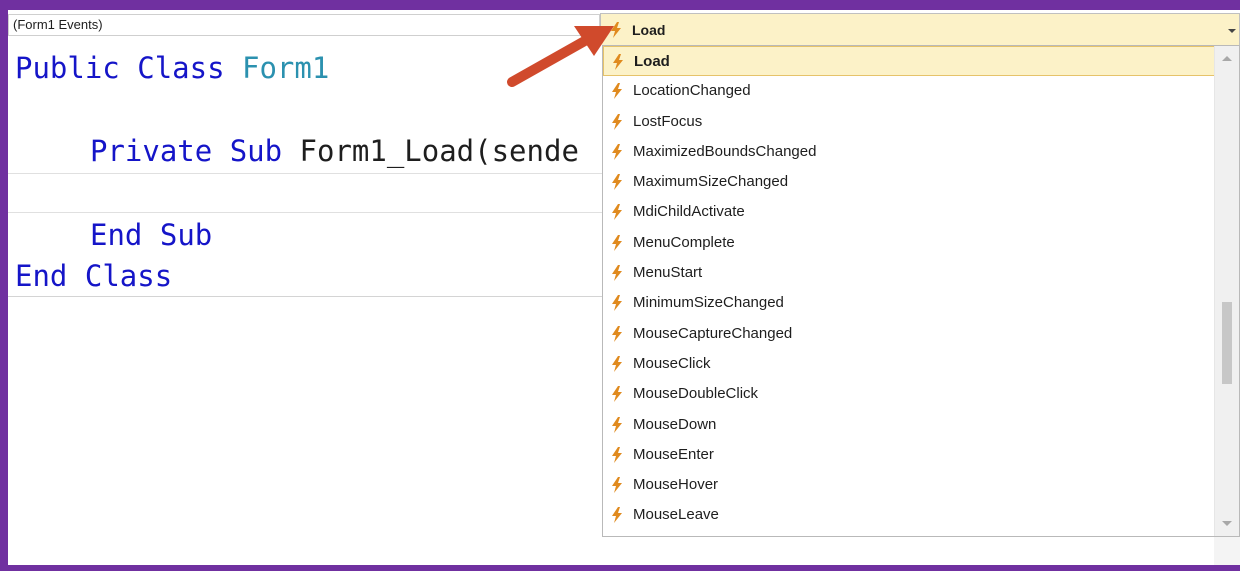 The width and height of the screenshot is (1240, 571). I want to click on event-item-label: MouseHover, so click(676, 485).